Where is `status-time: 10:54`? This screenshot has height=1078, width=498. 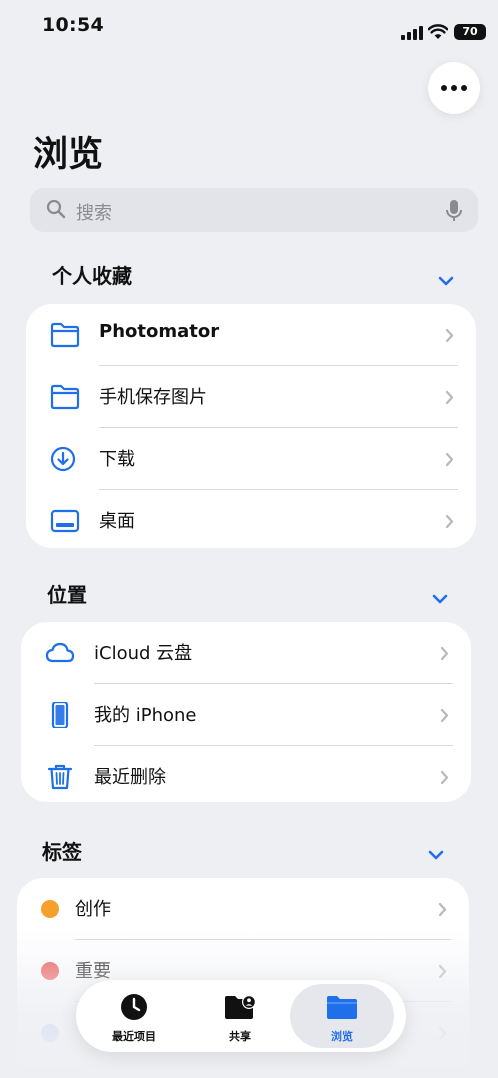
status-time: 10:54 is located at coordinates (73, 25).